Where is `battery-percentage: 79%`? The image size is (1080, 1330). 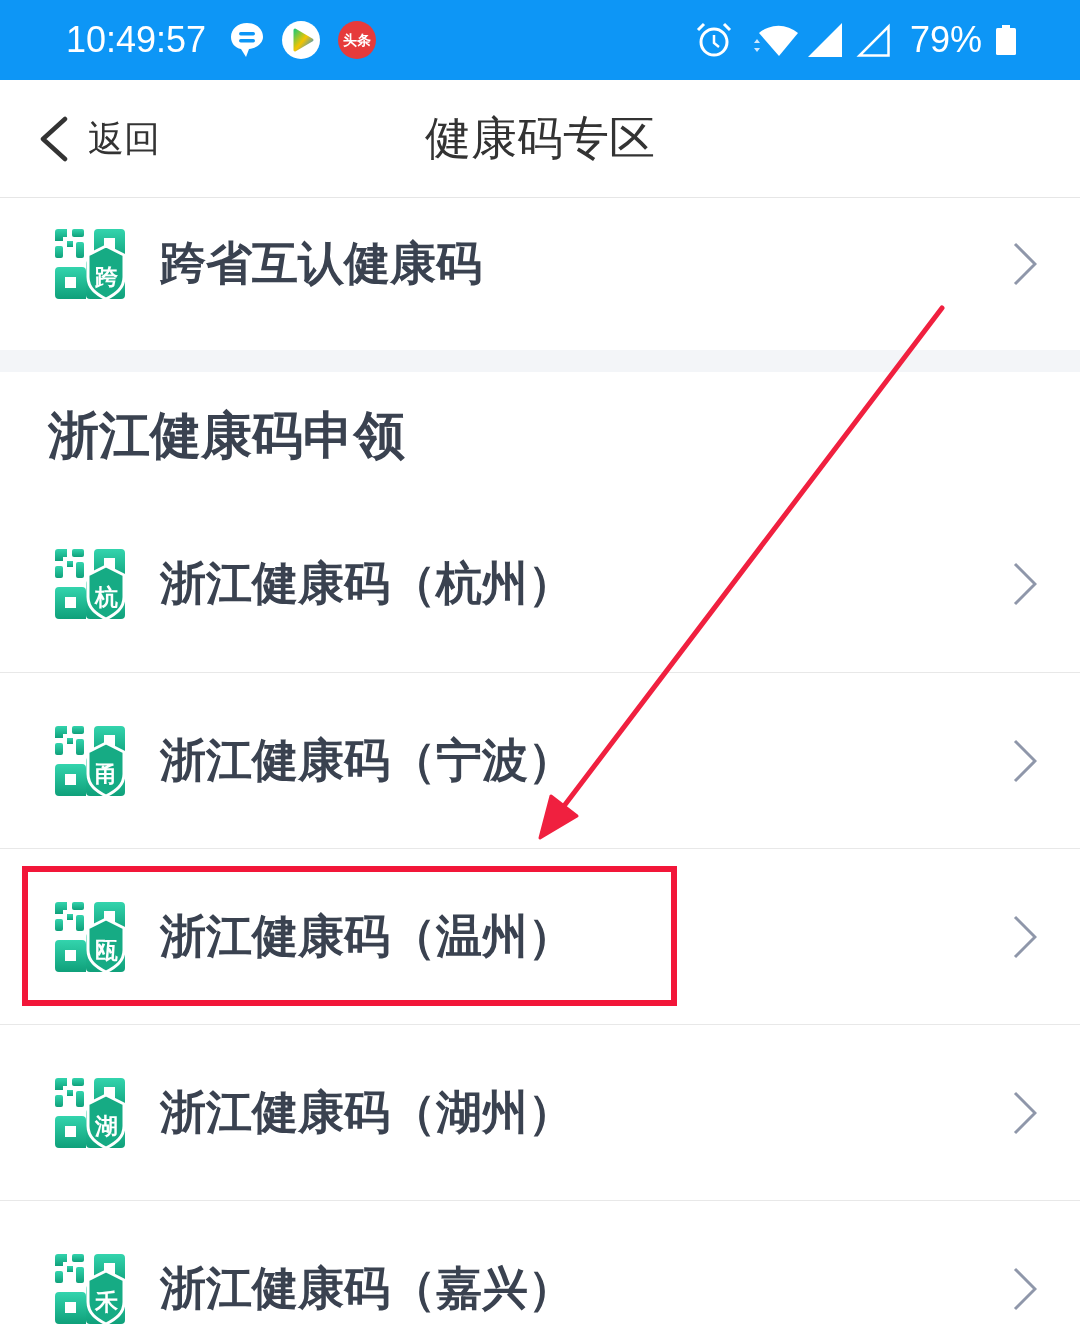 battery-percentage: 79% is located at coordinates (945, 40).